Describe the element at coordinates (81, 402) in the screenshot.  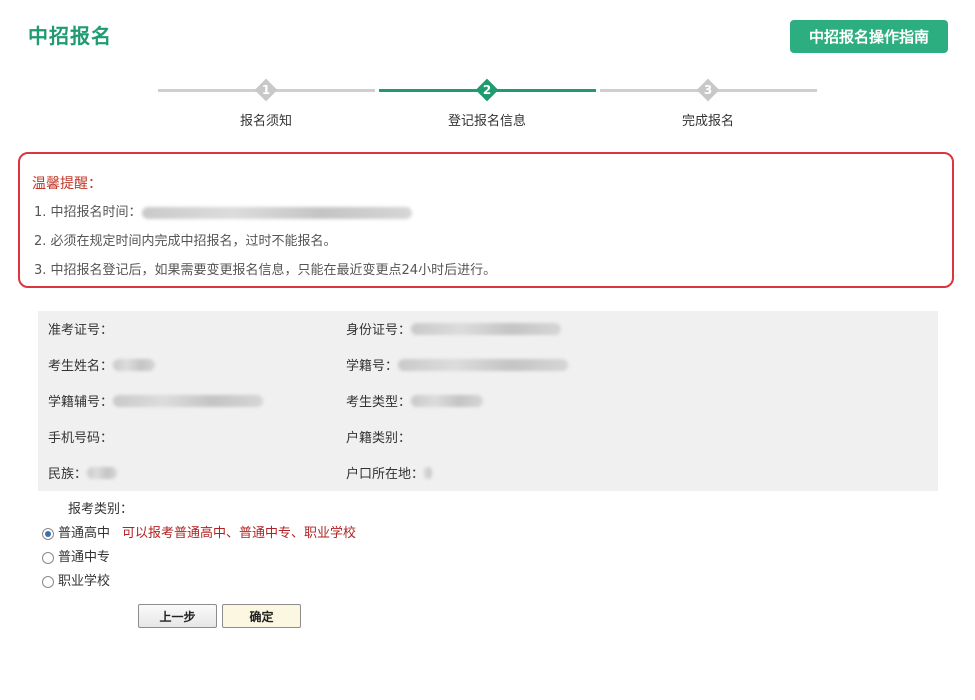
I see `registry-aux-label: 学籍辅号：` at that location.